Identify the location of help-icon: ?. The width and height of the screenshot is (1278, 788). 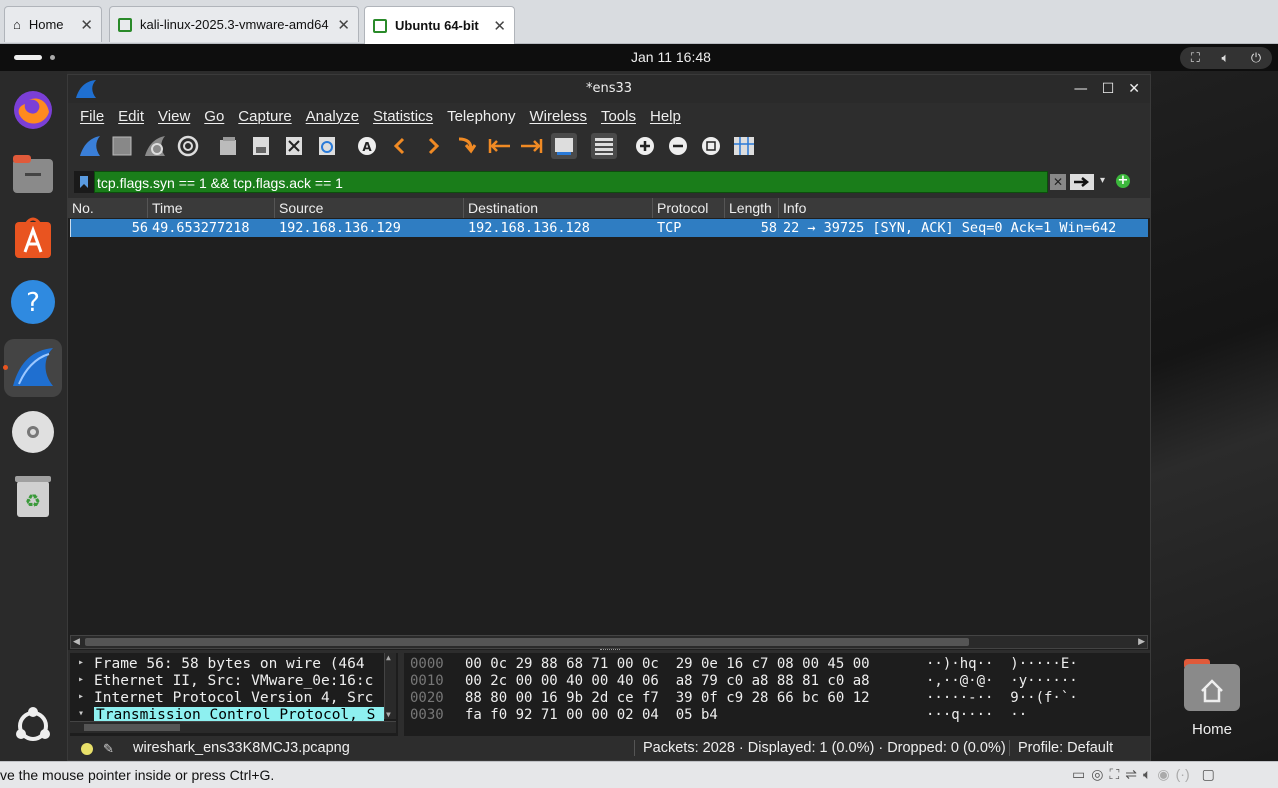
(33, 302).